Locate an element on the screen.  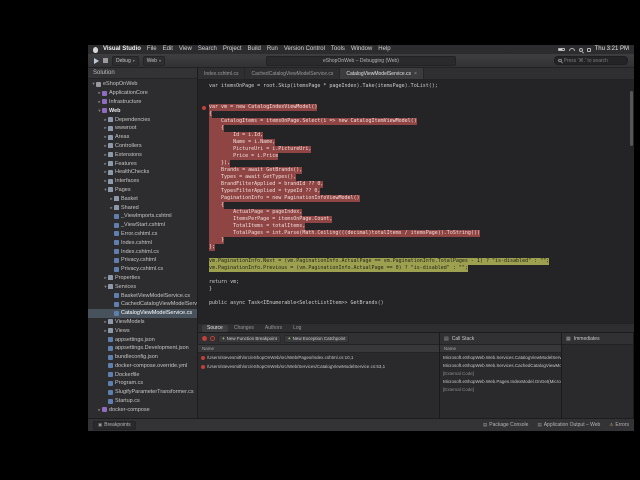
code-line-14: Types = await GetTypes(), is located at coordinates (416, 177).